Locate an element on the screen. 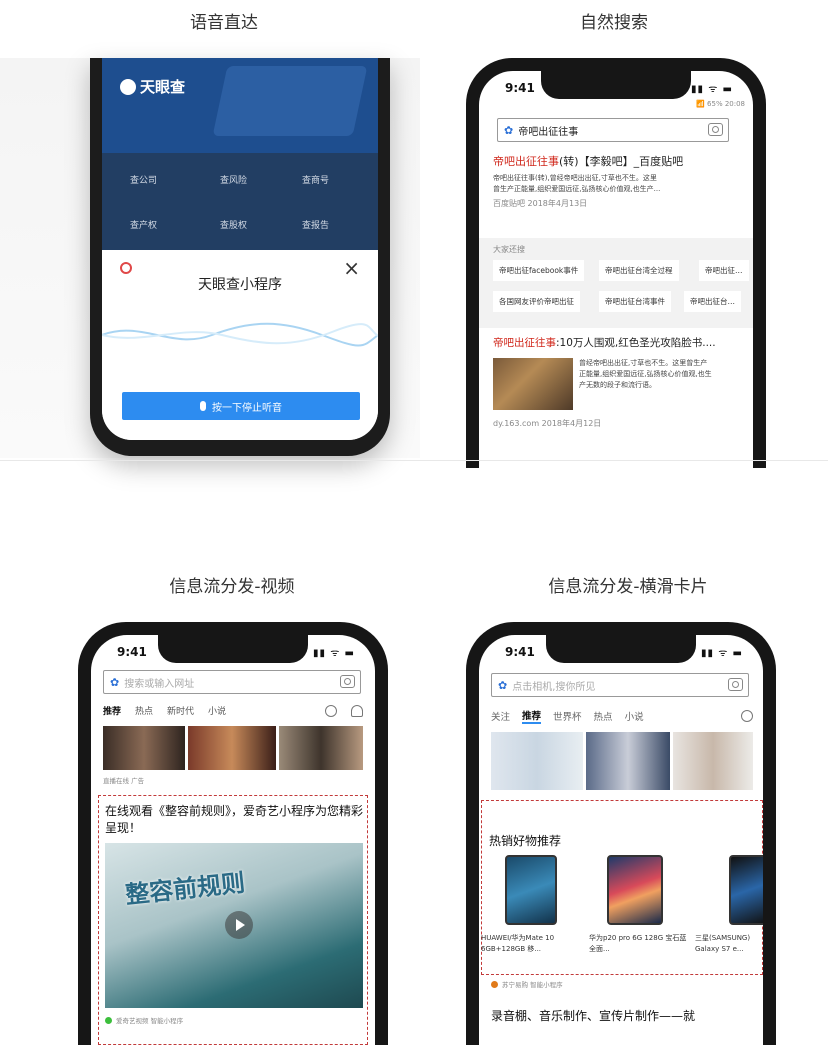 This screenshot has width=828, height=1045. grid-item: 查股权 is located at coordinates (233, 224).